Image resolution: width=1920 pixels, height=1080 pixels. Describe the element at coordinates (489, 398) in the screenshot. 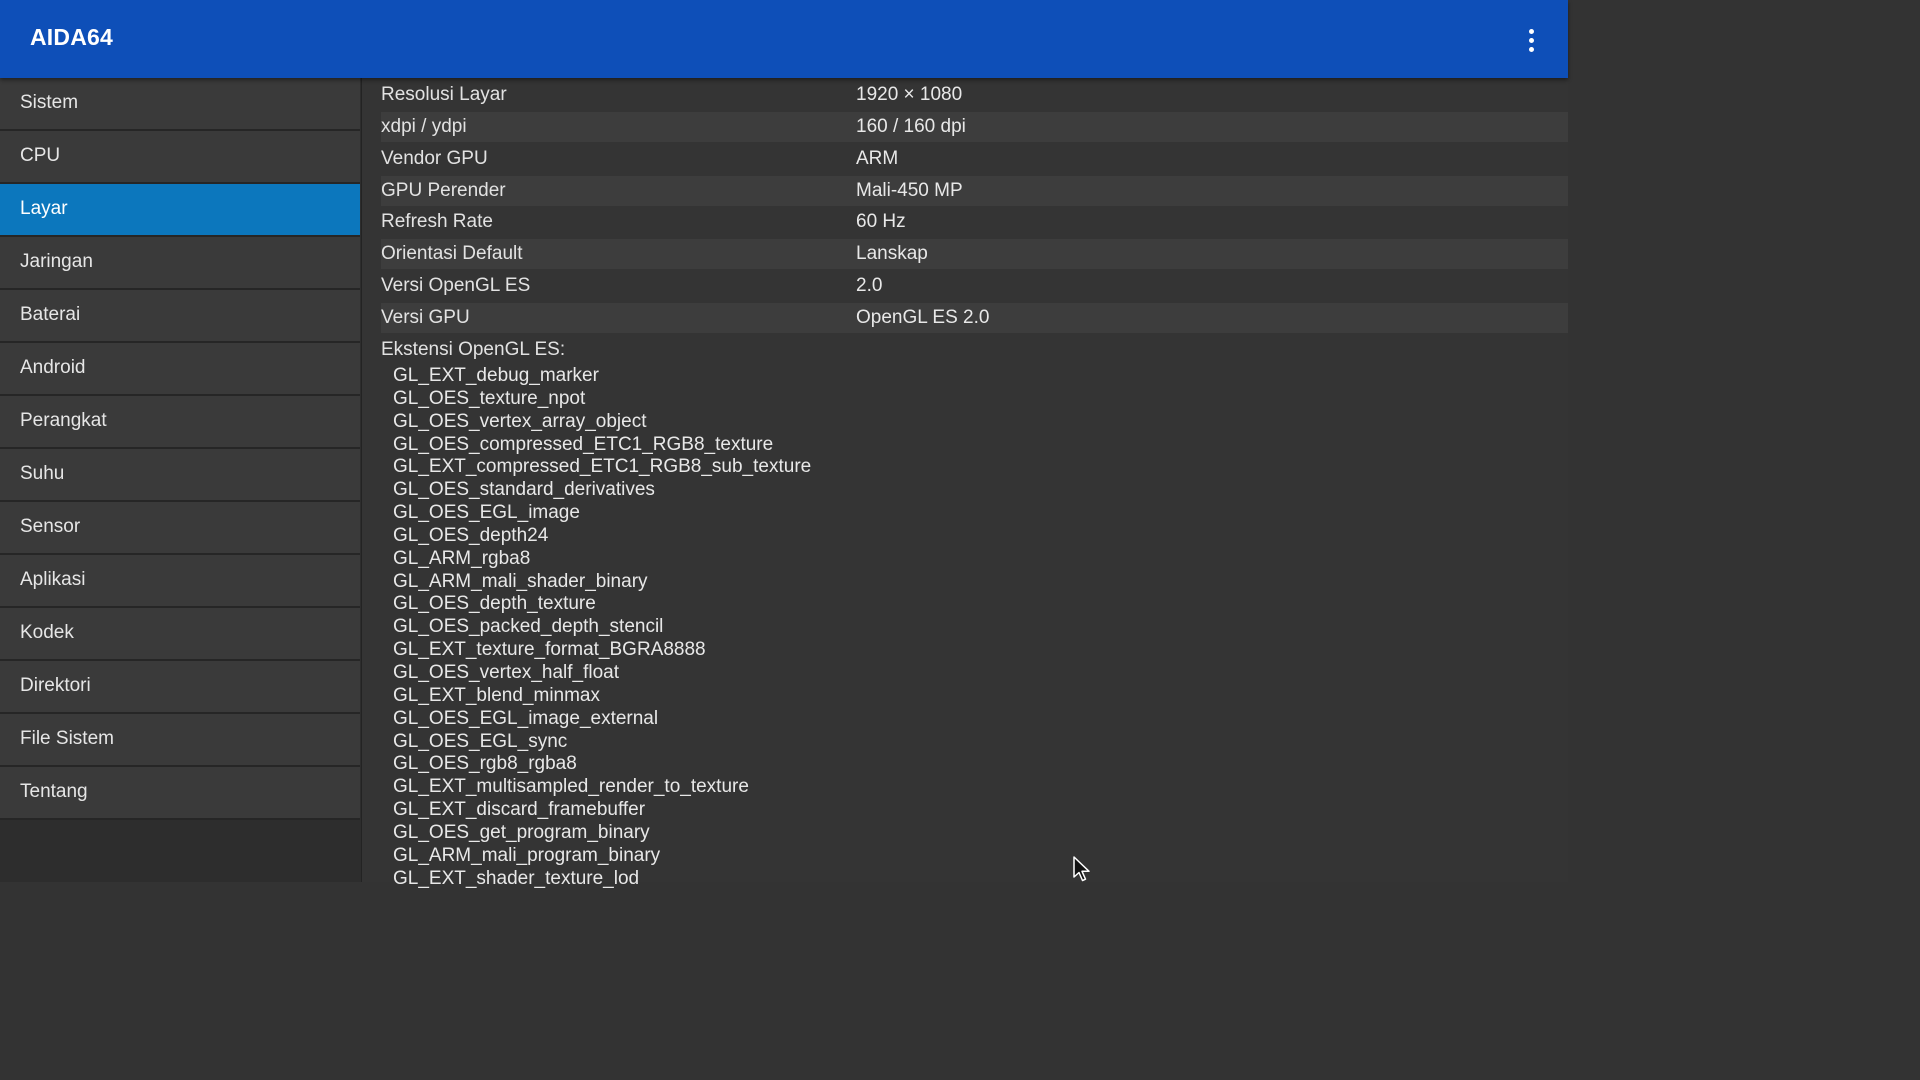

I see `extension-item: GL_OES_texture_npot` at that location.